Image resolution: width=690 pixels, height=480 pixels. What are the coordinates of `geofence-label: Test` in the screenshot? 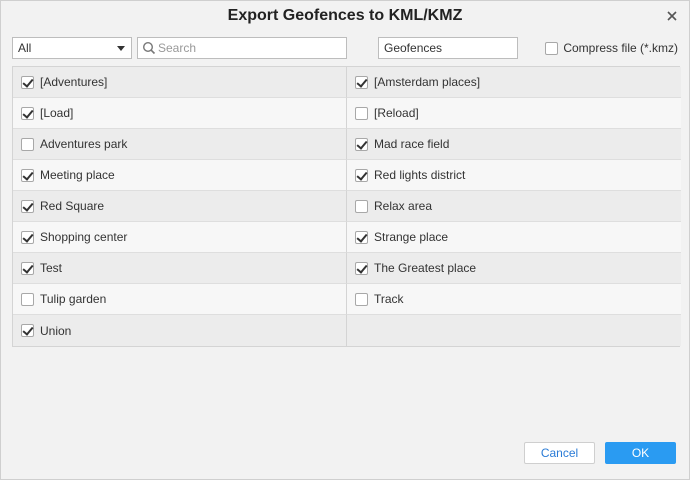 It's located at (51, 268).